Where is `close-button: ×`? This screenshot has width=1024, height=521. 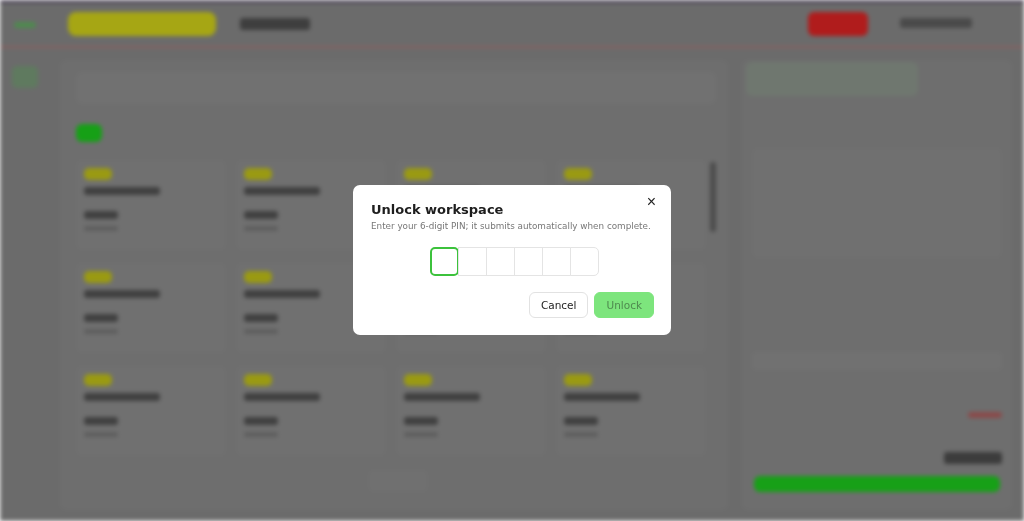
close-button: × is located at coordinates (651, 202).